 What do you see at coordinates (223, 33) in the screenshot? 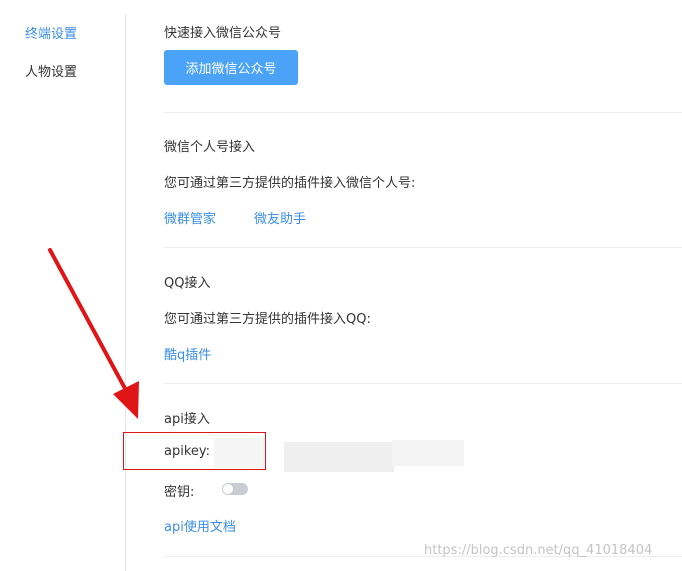
I see `wechat-official-title: 快速接入微信公众号` at bounding box center [223, 33].